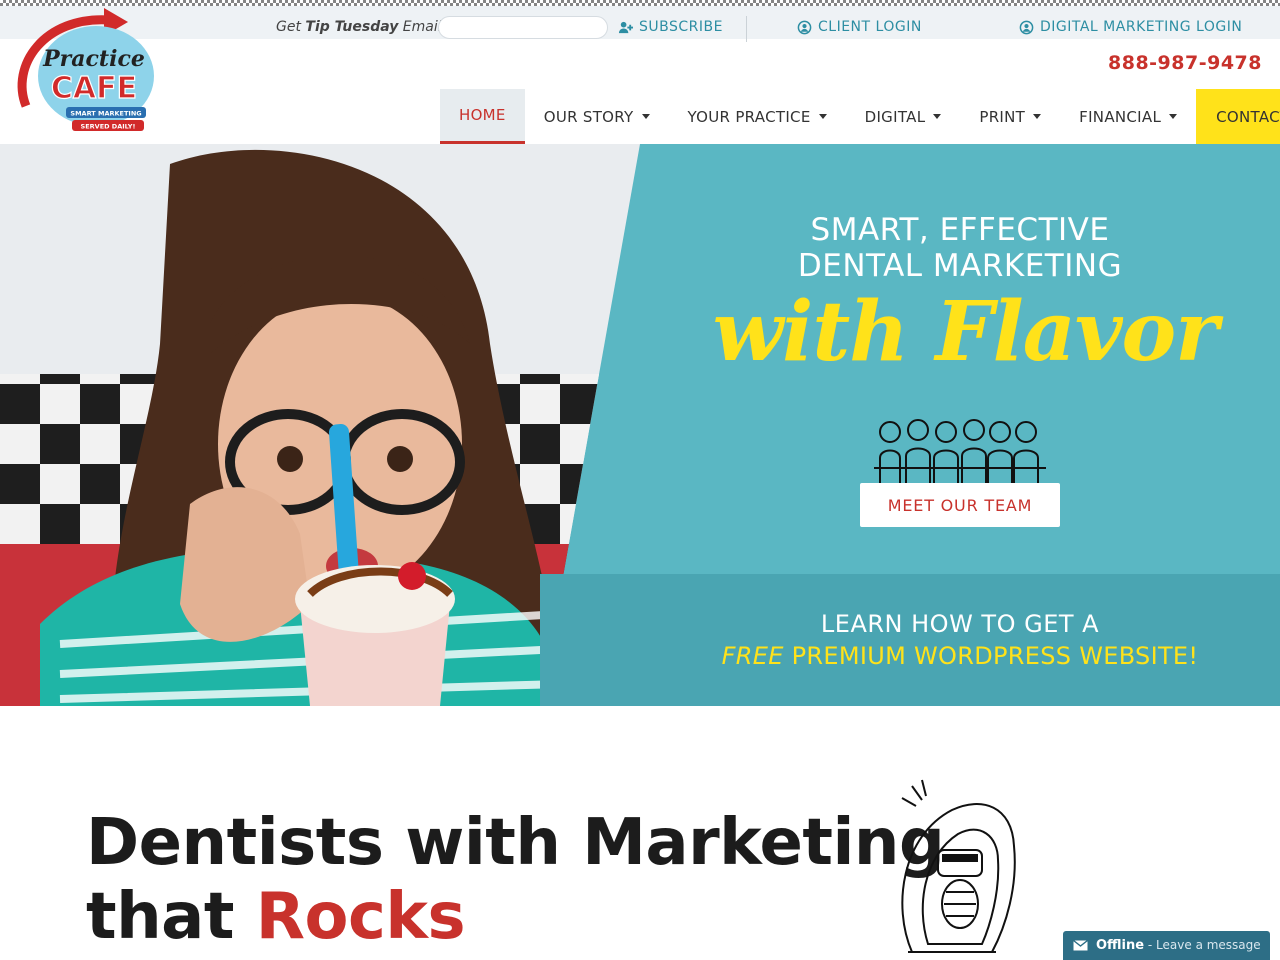 This screenshot has width=1280, height=960. I want to click on nav-your-practice: YOUR PRACTICE, so click(757, 116).